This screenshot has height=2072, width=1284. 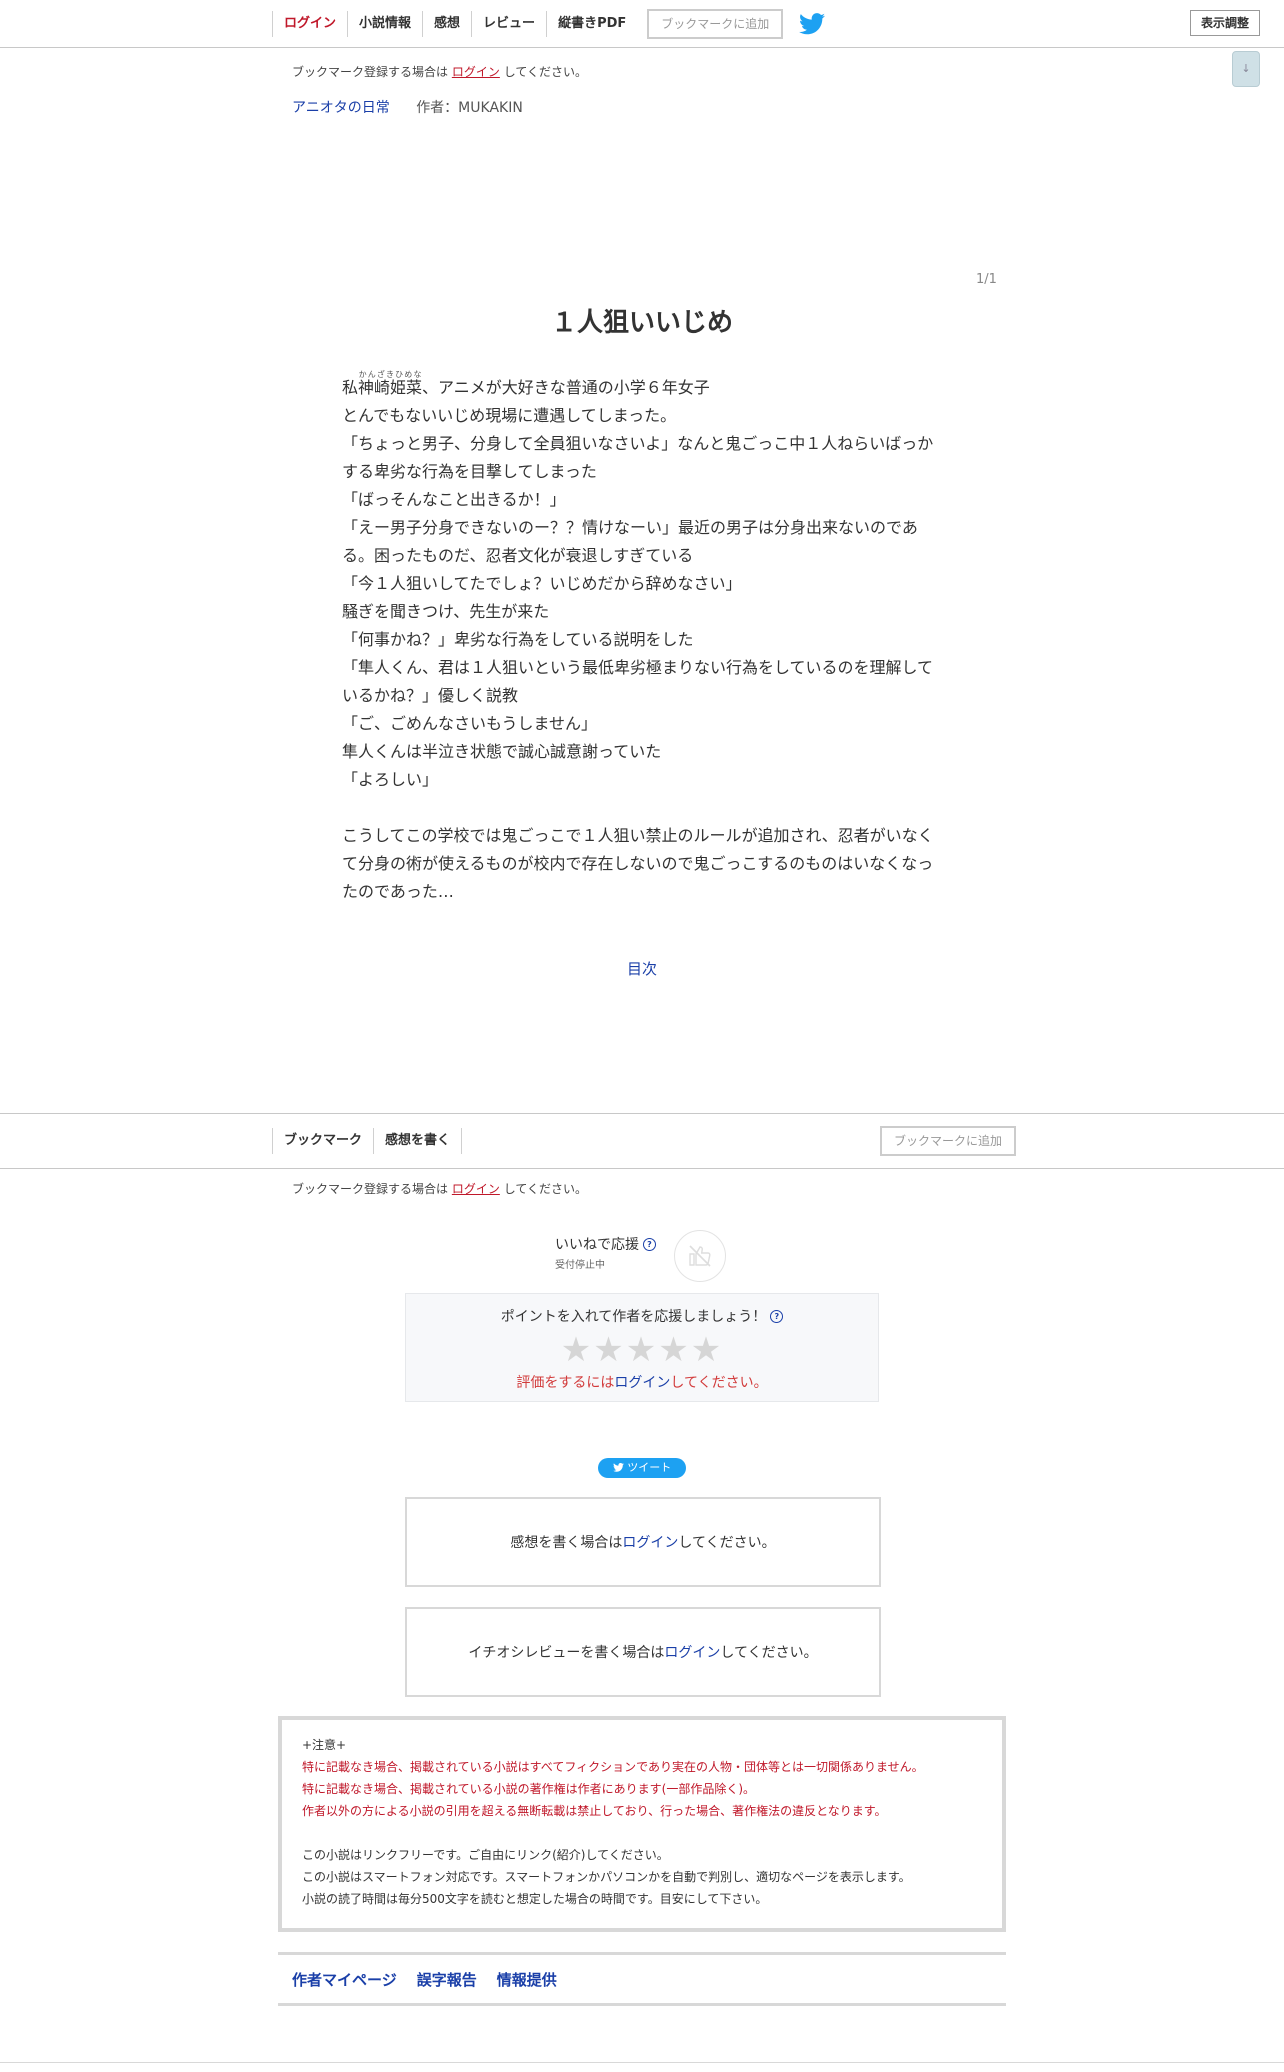 What do you see at coordinates (715, 23) in the screenshot?
I see `add-bookmark-button: ブックマークに追加` at bounding box center [715, 23].